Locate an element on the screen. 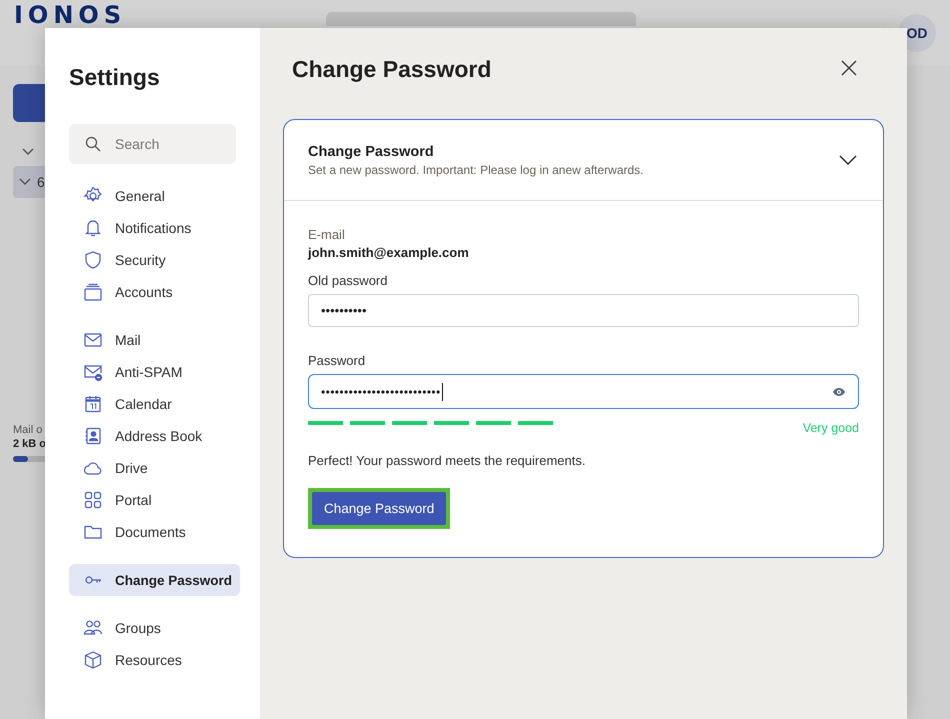 The image size is (950, 719). sidebar-item: Anti-SPAM is located at coordinates (152, 372).